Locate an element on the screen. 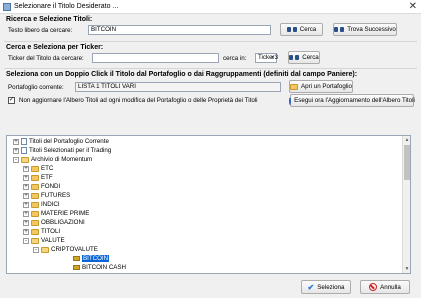 This screenshot has height=298, width=421. scroll-down-icon: ▼ is located at coordinates (407, 269).